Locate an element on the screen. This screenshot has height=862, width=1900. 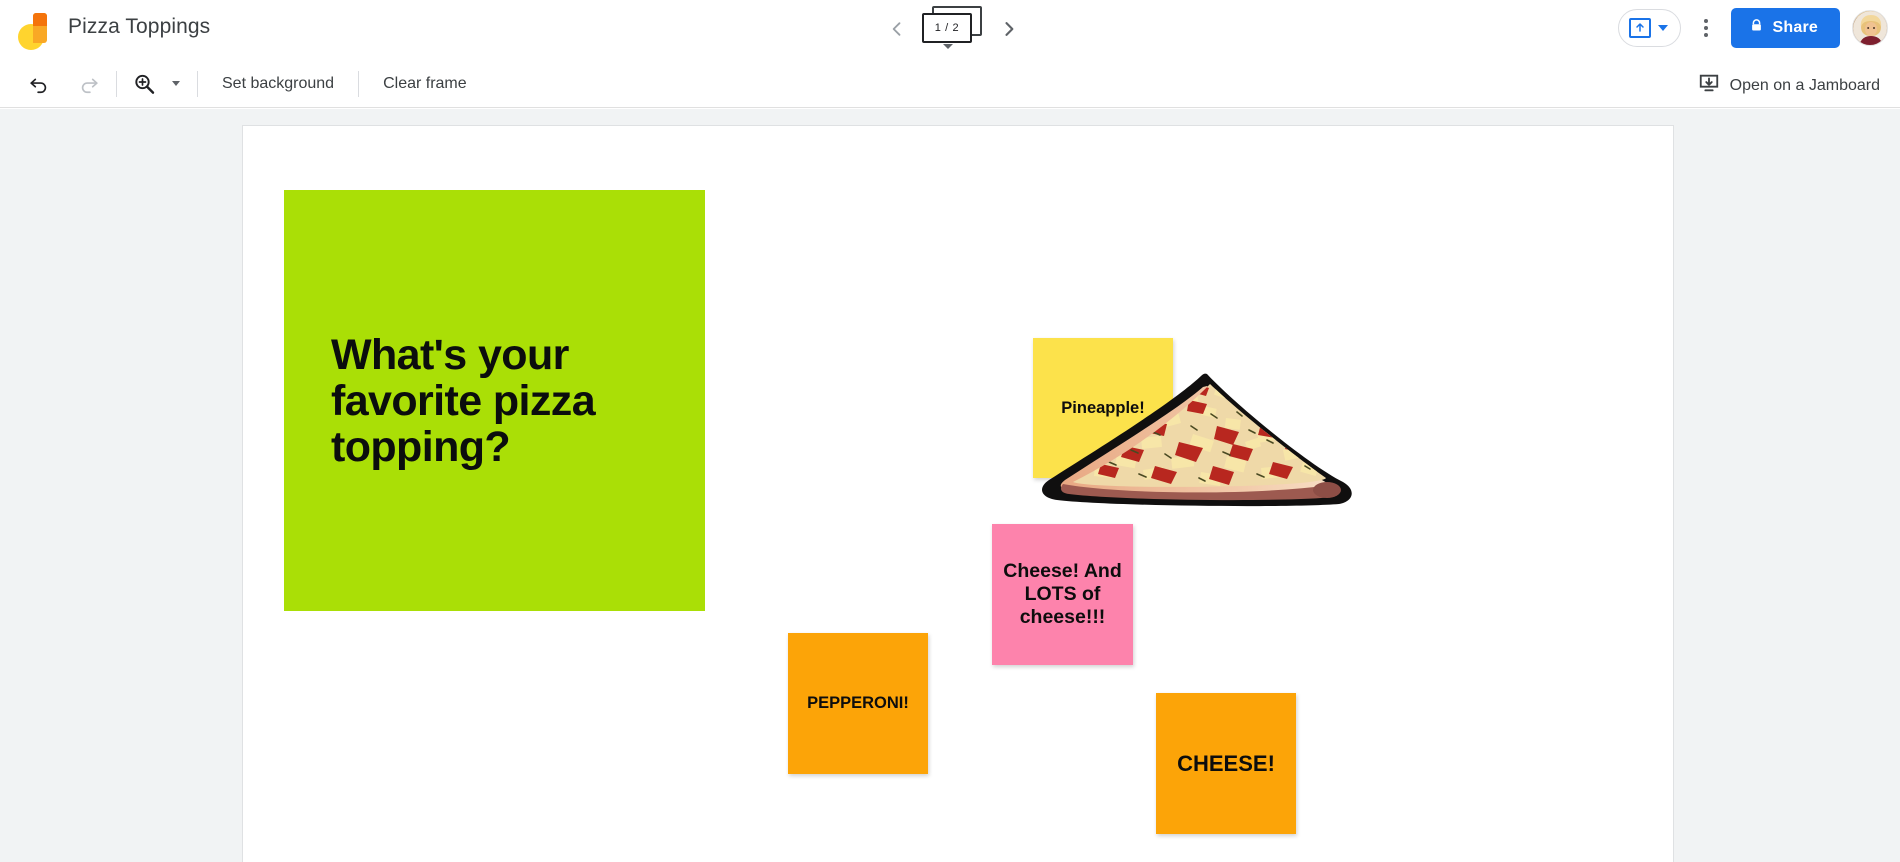
frame-counter: 1 / 2 is located at coordinates (953, 29).